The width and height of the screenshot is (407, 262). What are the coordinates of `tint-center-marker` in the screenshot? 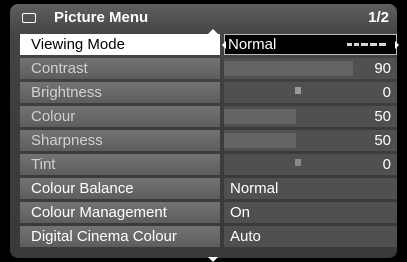 It's located at (298, 162).